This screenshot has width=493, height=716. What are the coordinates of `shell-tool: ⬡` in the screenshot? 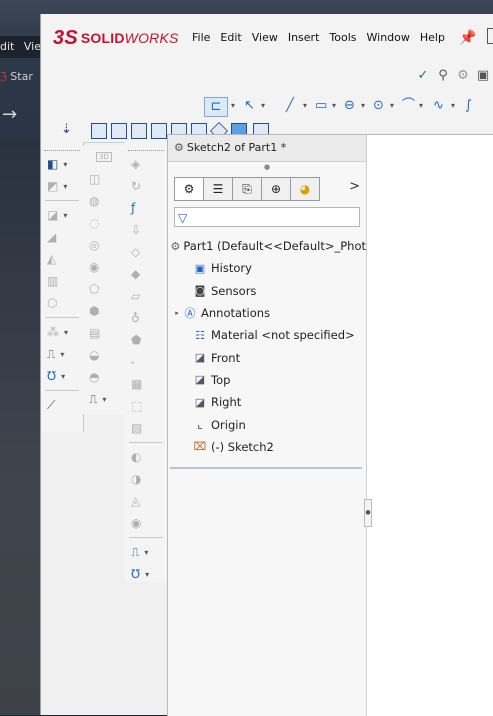 It's located at (62, 303).